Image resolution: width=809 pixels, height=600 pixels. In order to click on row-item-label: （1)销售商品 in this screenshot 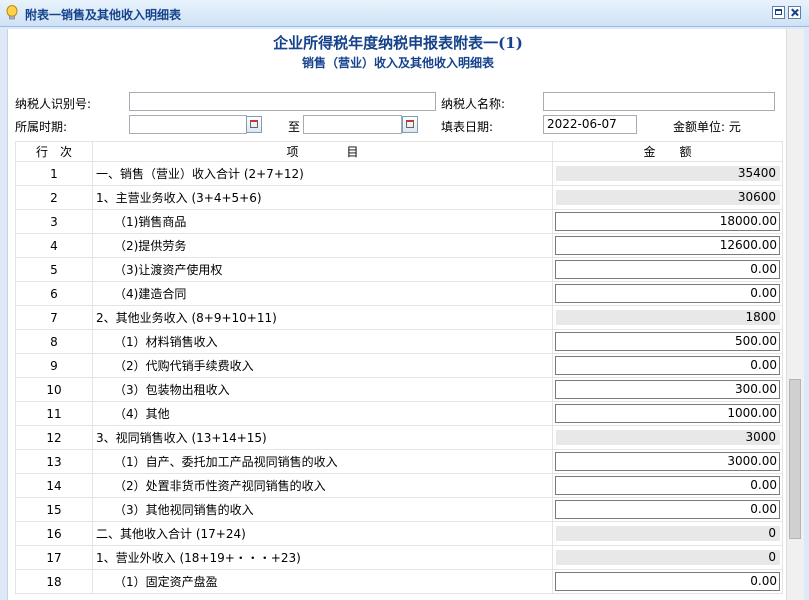, I will do `click(322, 221)`.